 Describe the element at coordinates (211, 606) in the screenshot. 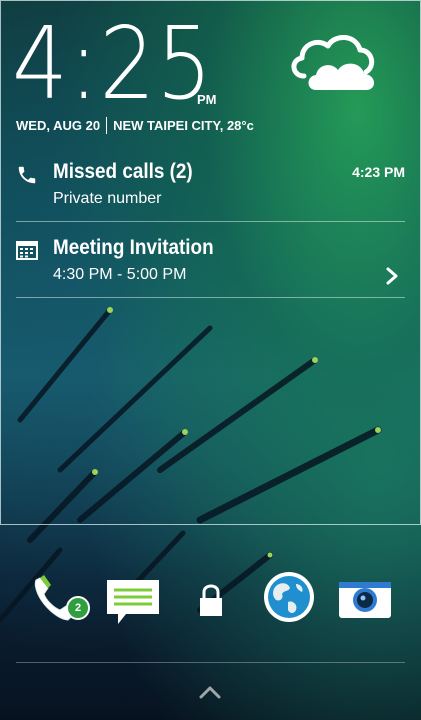

I see `lock-icon` at that location.